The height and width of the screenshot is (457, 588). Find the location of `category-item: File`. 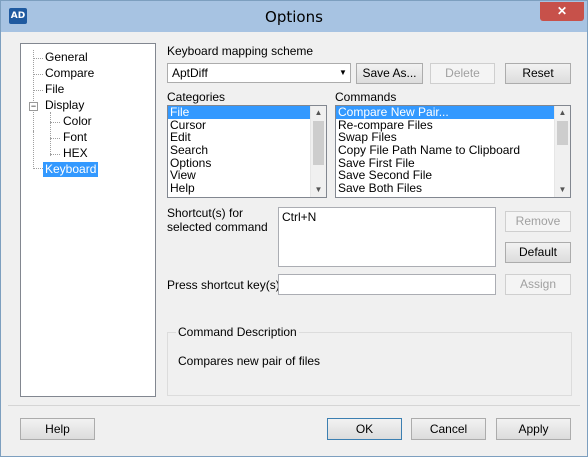

category-item: File is located at coordinates (247, 112).